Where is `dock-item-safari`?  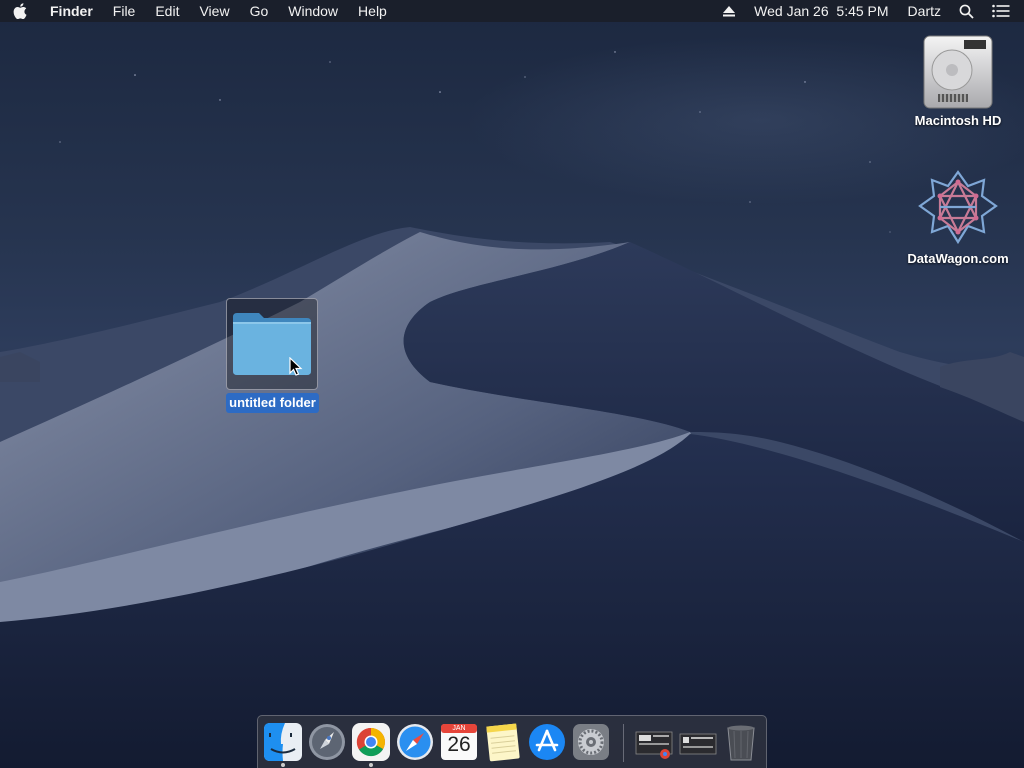 dock-item-safari is located at coordinates (415, 742).